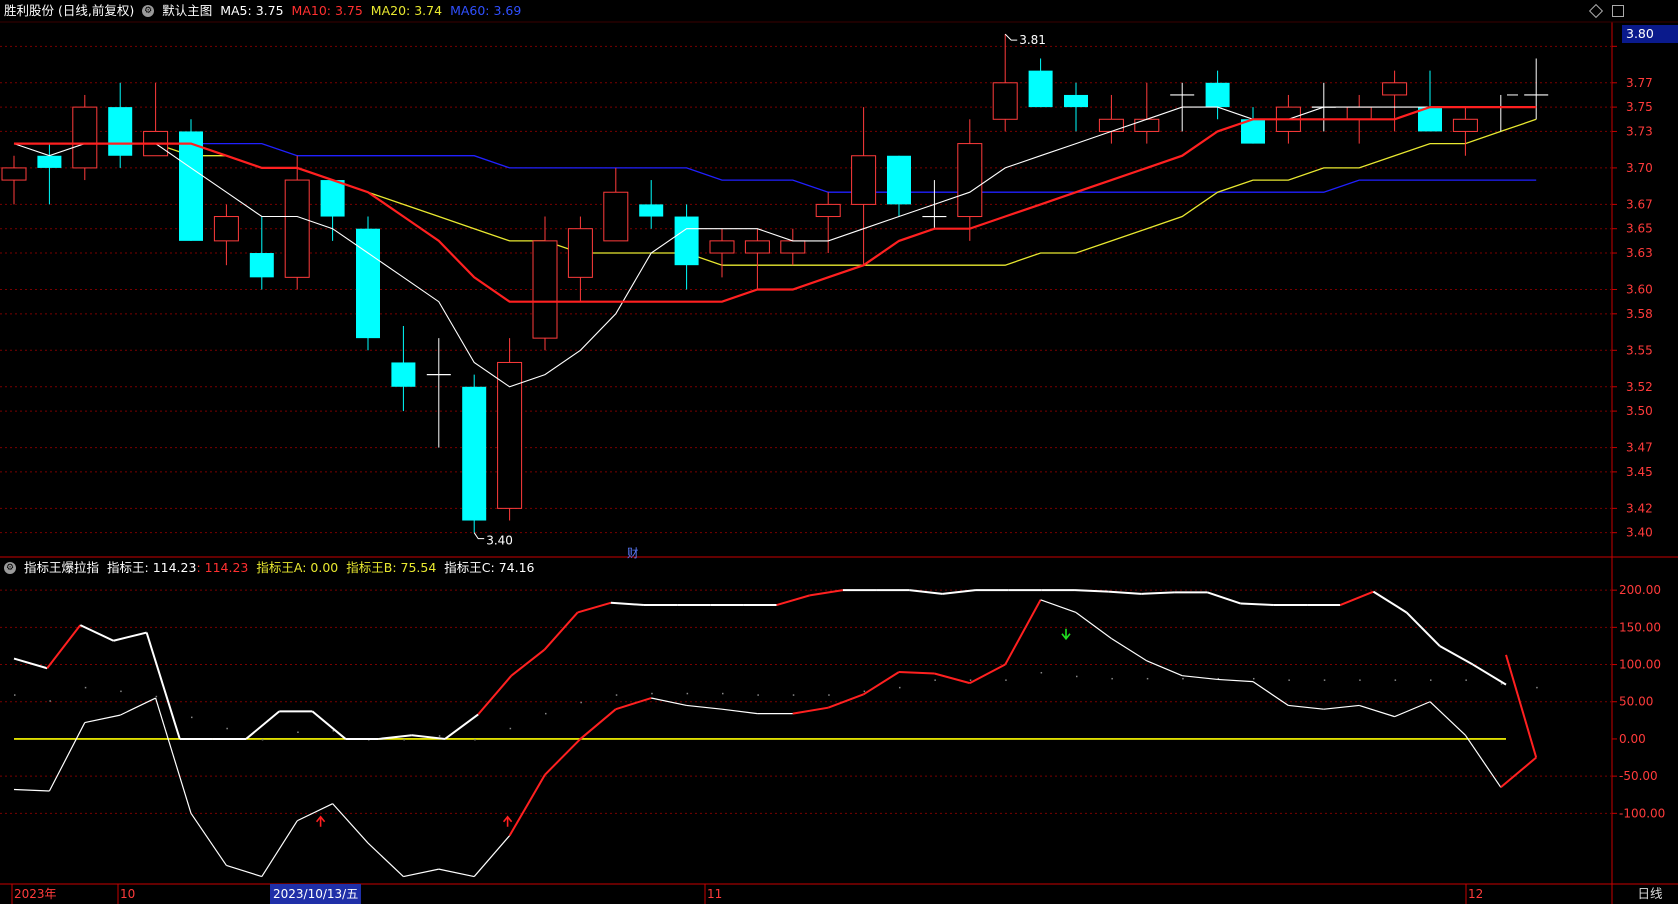 The image size is (1678, 904). What do you see at coordinates (1639, 204) in the screenshot?
I see `y-tick-label: 3.67` at bounding box center [1639, 204].